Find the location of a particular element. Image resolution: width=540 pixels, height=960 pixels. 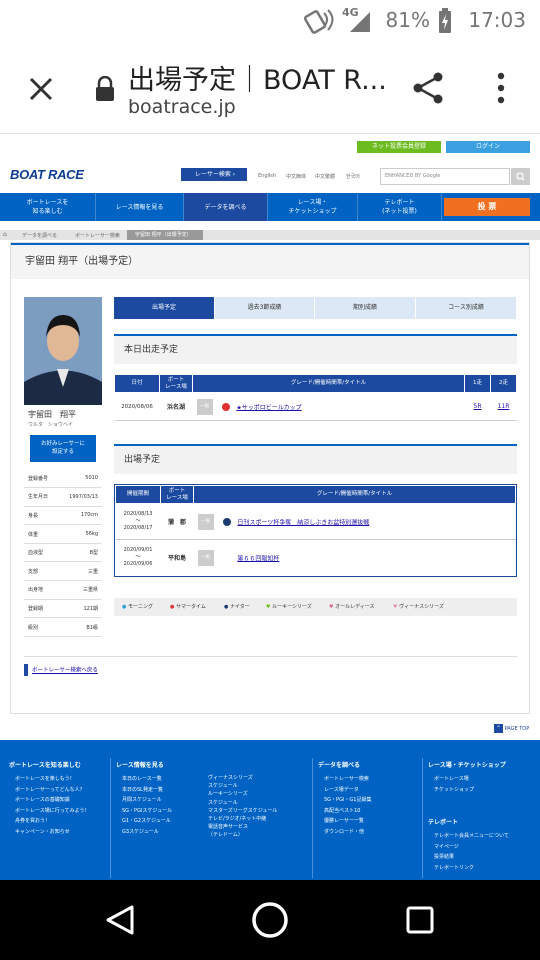

share-icon is located at coordinates (429, 88).